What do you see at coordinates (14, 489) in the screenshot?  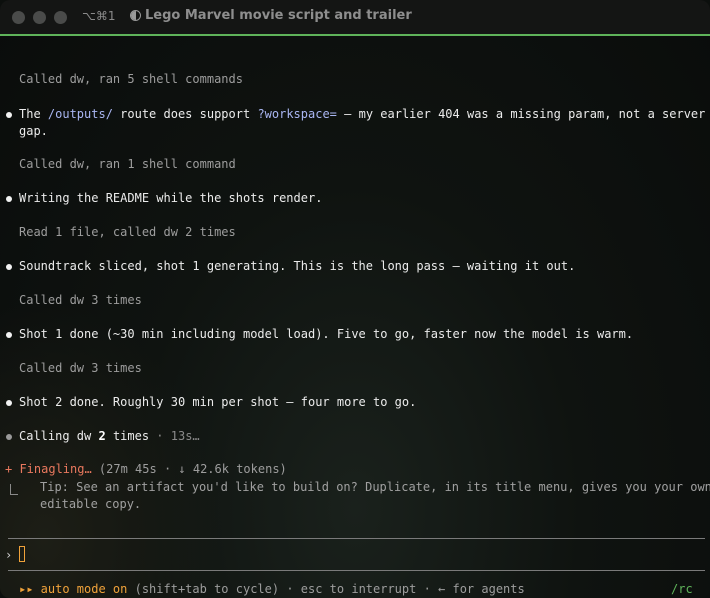 I see `tree-corner-icon` at bounding box center [14, 489].